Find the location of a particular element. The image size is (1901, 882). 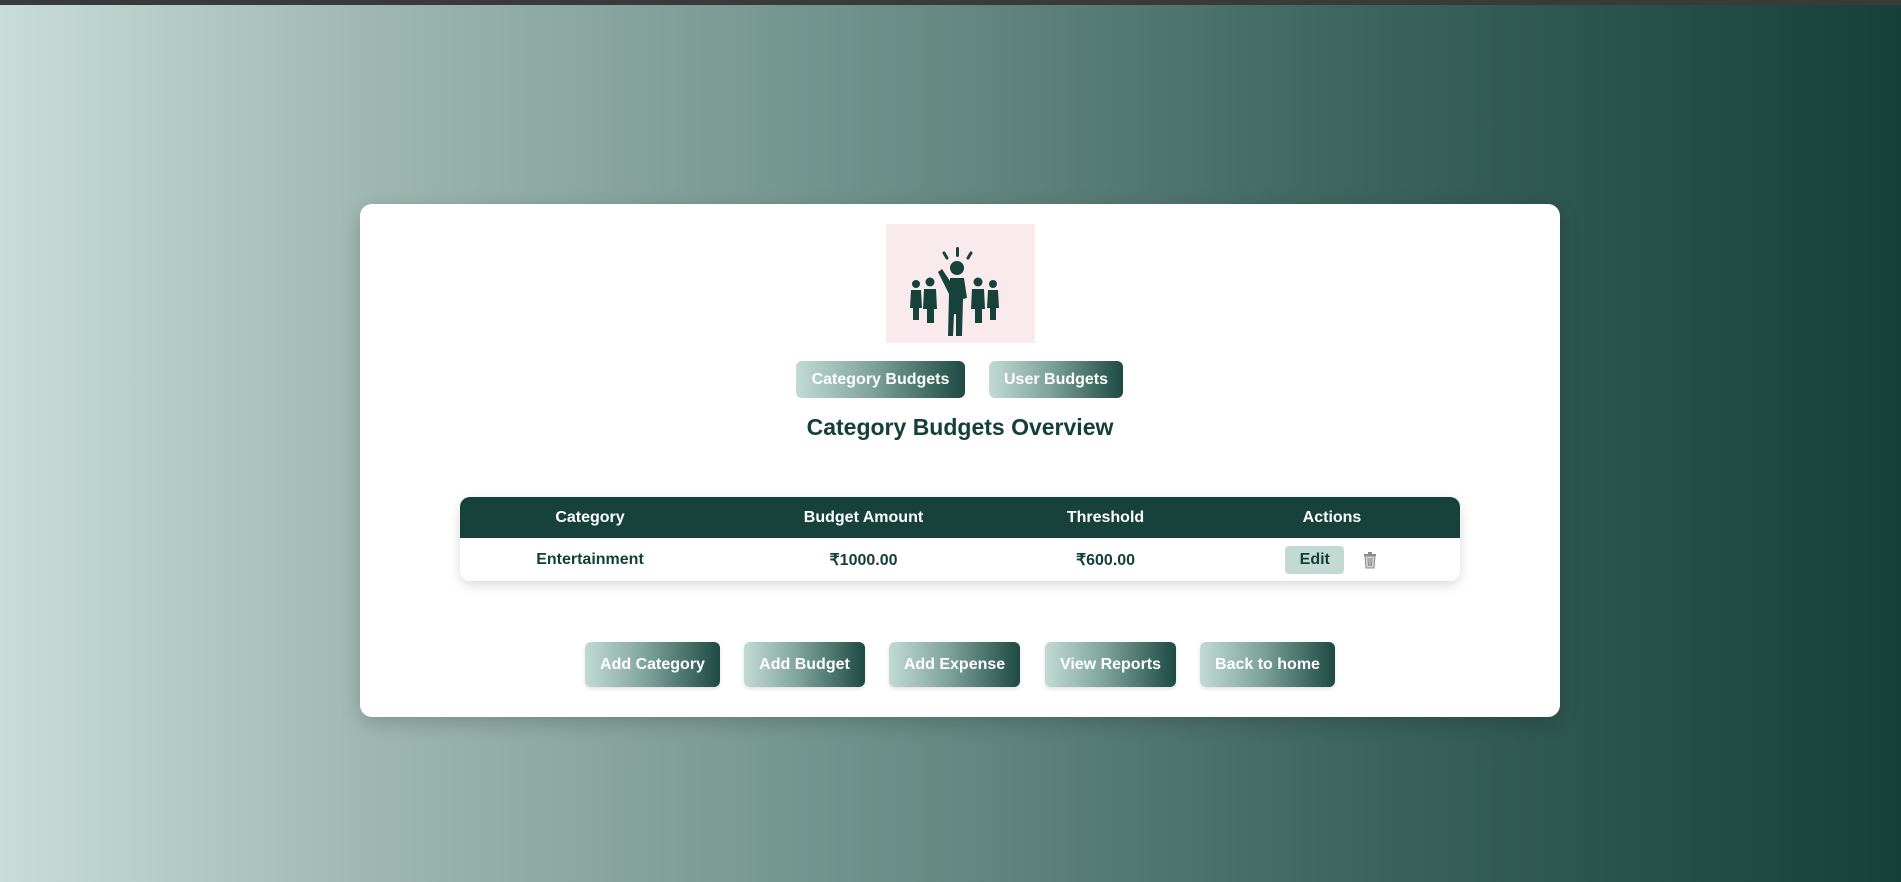

table-row: Entertainment ₹1000.00 ₹600.00 Edit is located at coordinates (960, 559).